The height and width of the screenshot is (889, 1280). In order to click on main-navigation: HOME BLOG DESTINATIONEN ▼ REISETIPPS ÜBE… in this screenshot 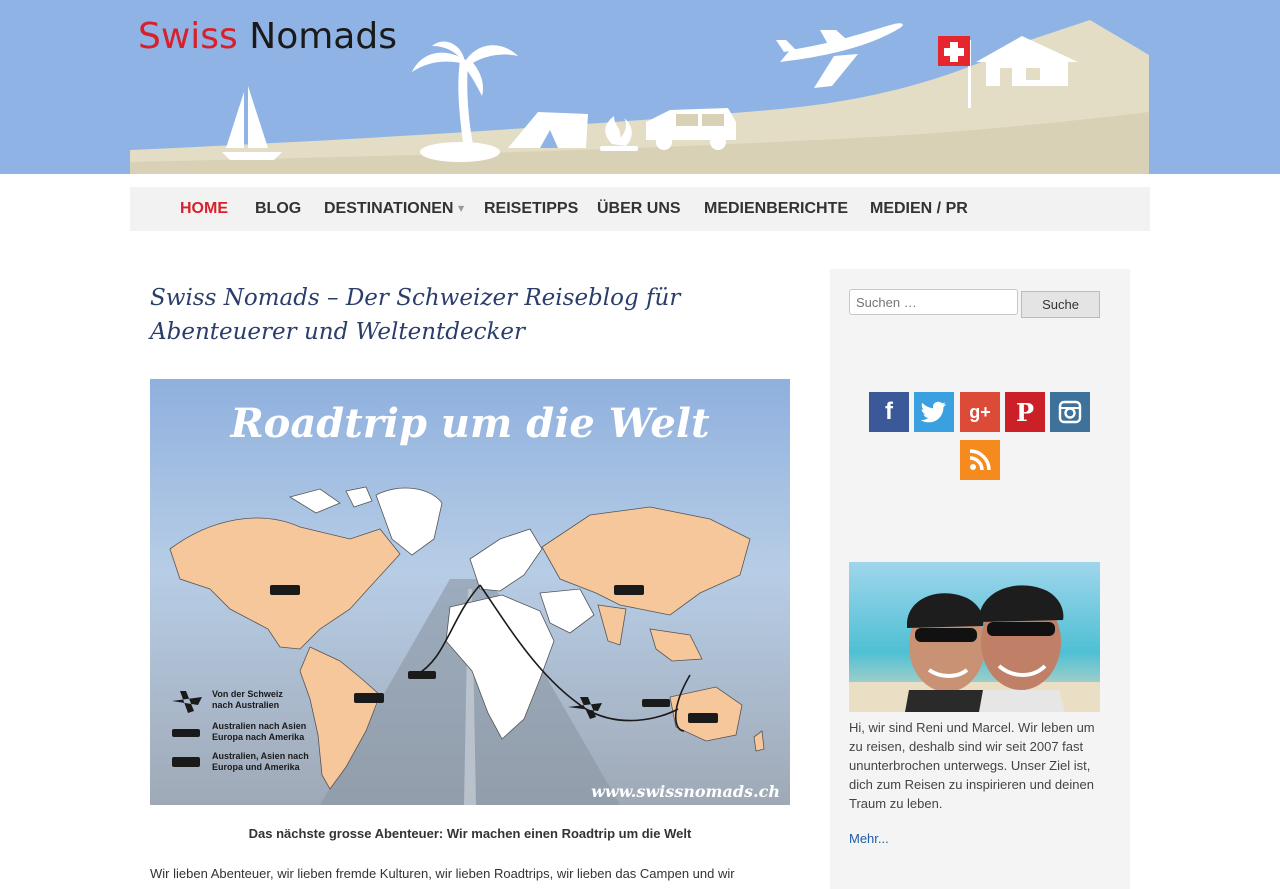, I will do `click(640, 209)`.